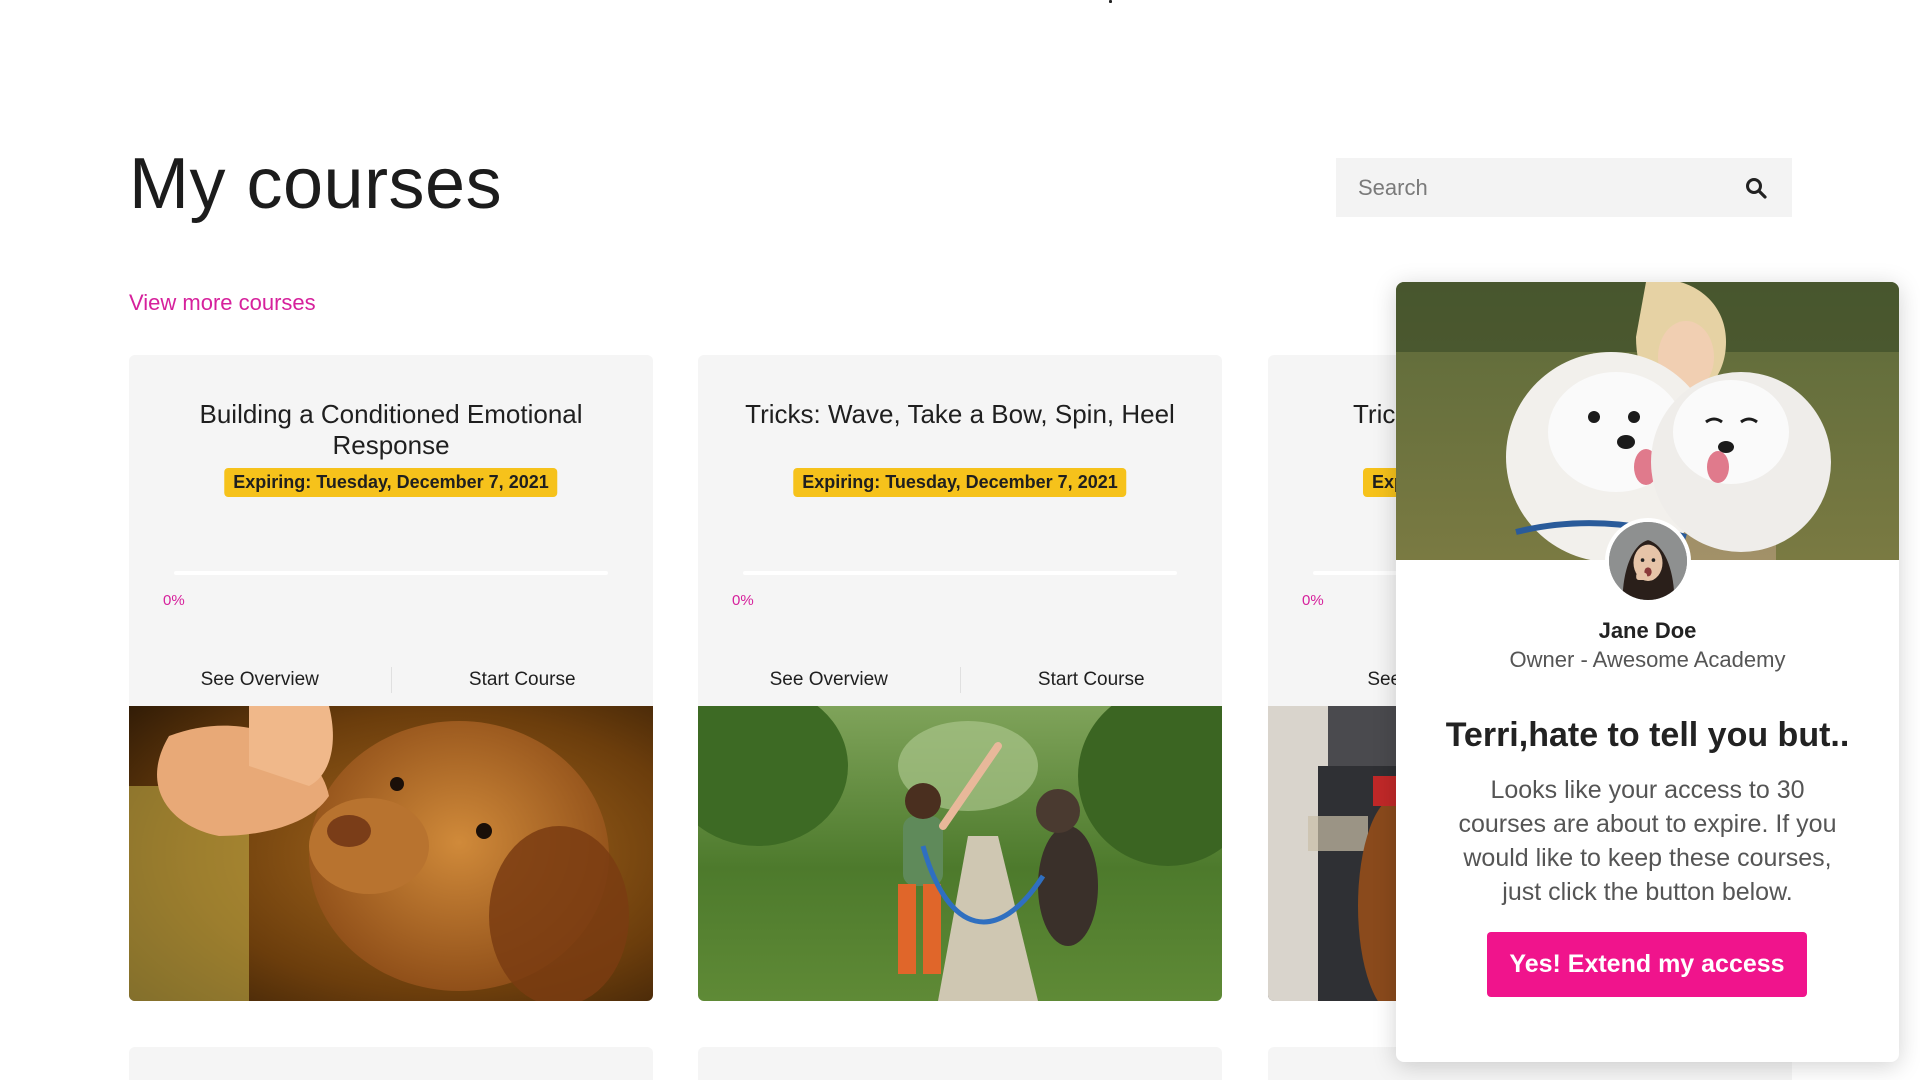 This screenshot has height=1080, width=1920. I want to click on owner-role: Owner - Awesome Academy, so click(1647, 659).